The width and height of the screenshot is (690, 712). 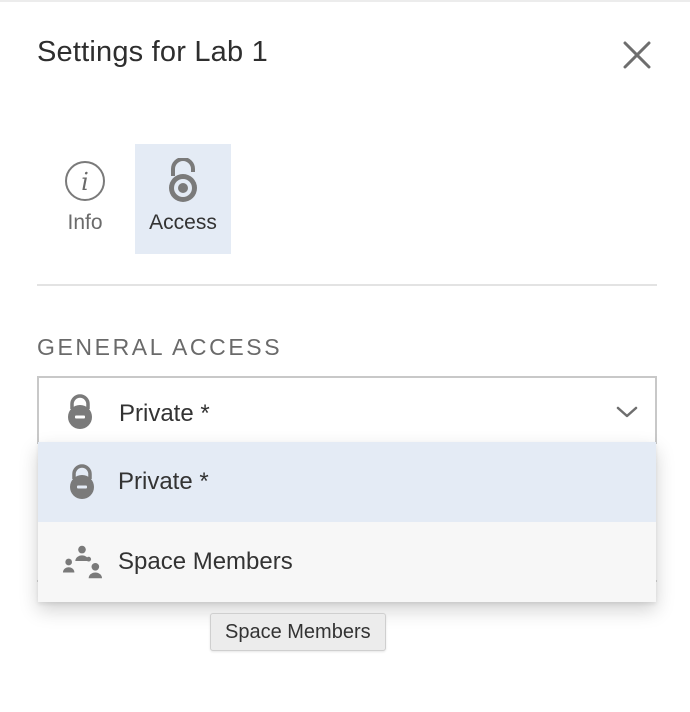 I want to click on tab-info: i Info, so click(x=85, y=199).